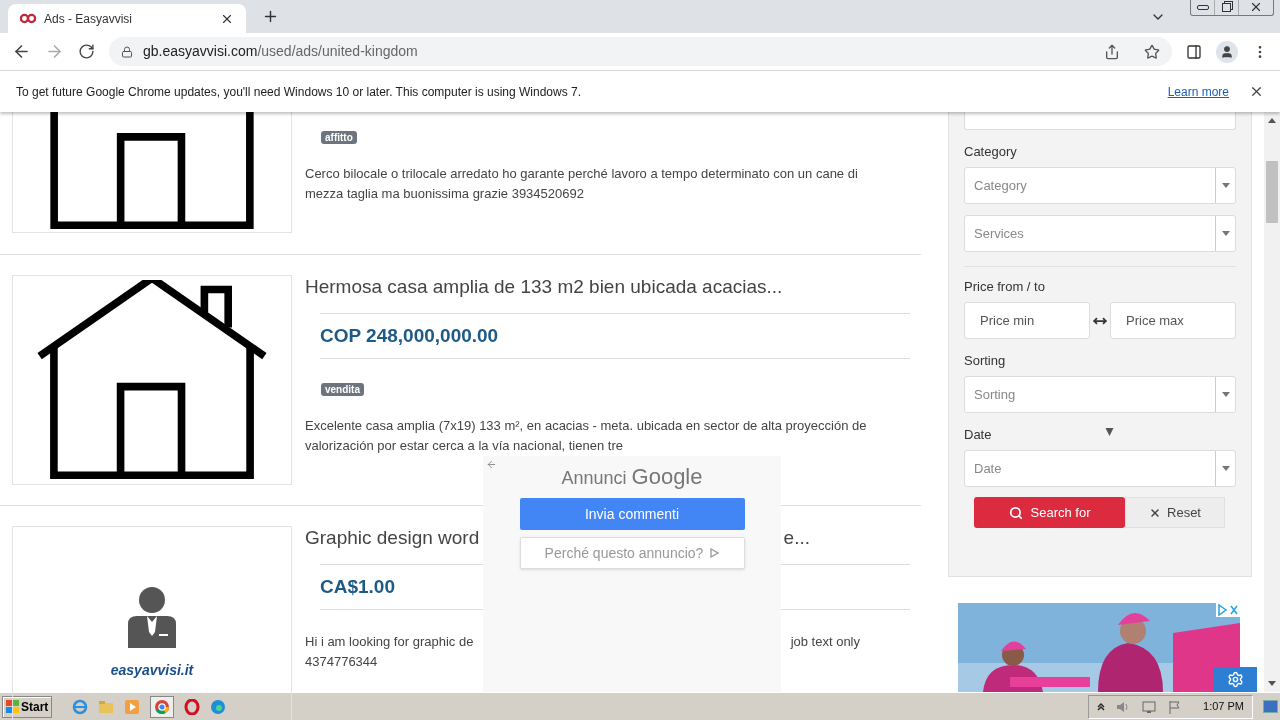 The height and width of the screenshot is (720, 1280). I want to click on listing-tag: affitto, so click(339, 137).